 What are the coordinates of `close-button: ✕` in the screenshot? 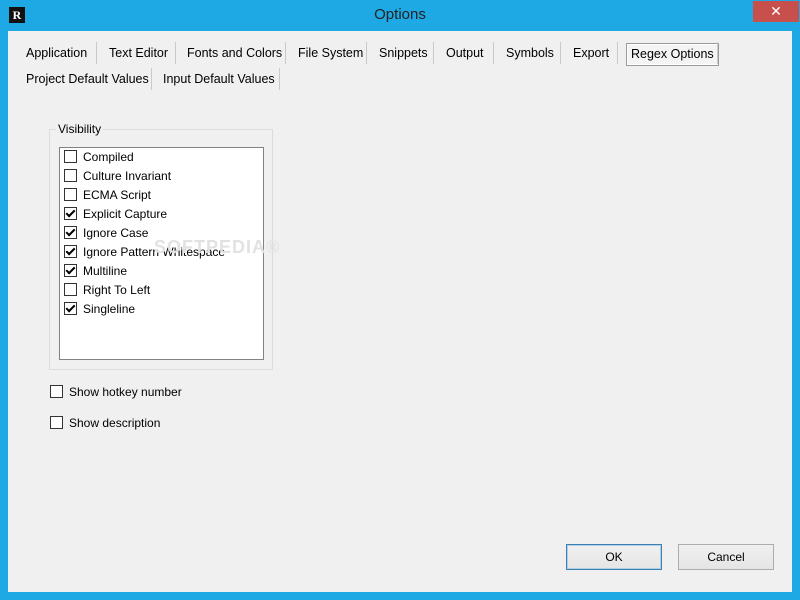 It's located at (776, 11).